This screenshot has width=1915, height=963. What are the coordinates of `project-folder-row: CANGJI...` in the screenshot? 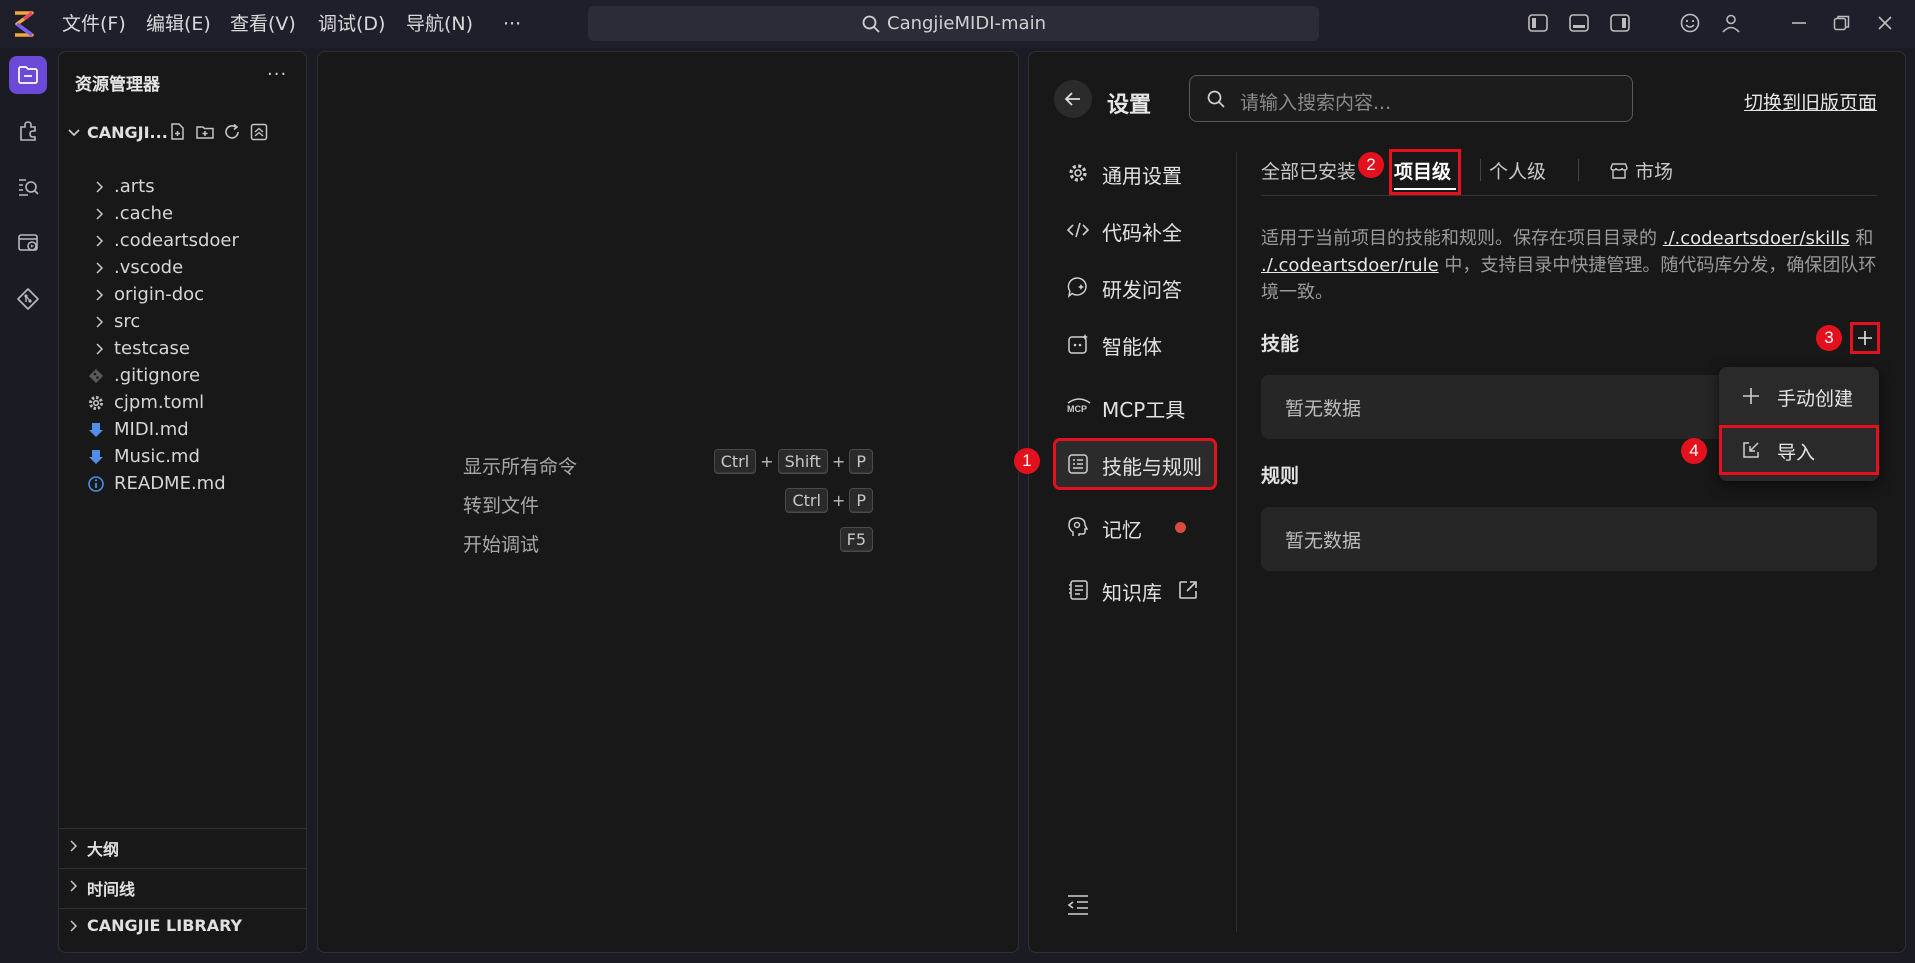 It's located at (185, 134).